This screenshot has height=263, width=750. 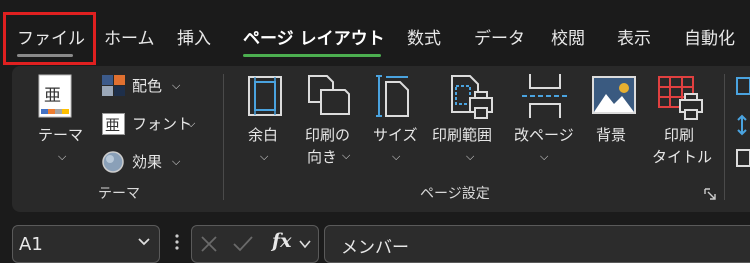 I want to click on size-icon, so click(x=392, y=96).